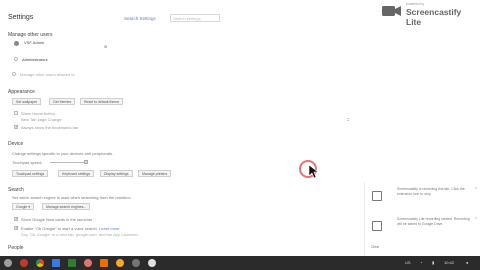 Image resolution: width=480 pixels, height=270 pixels. I want to click on search-input: Search settings, so click(195, 18).